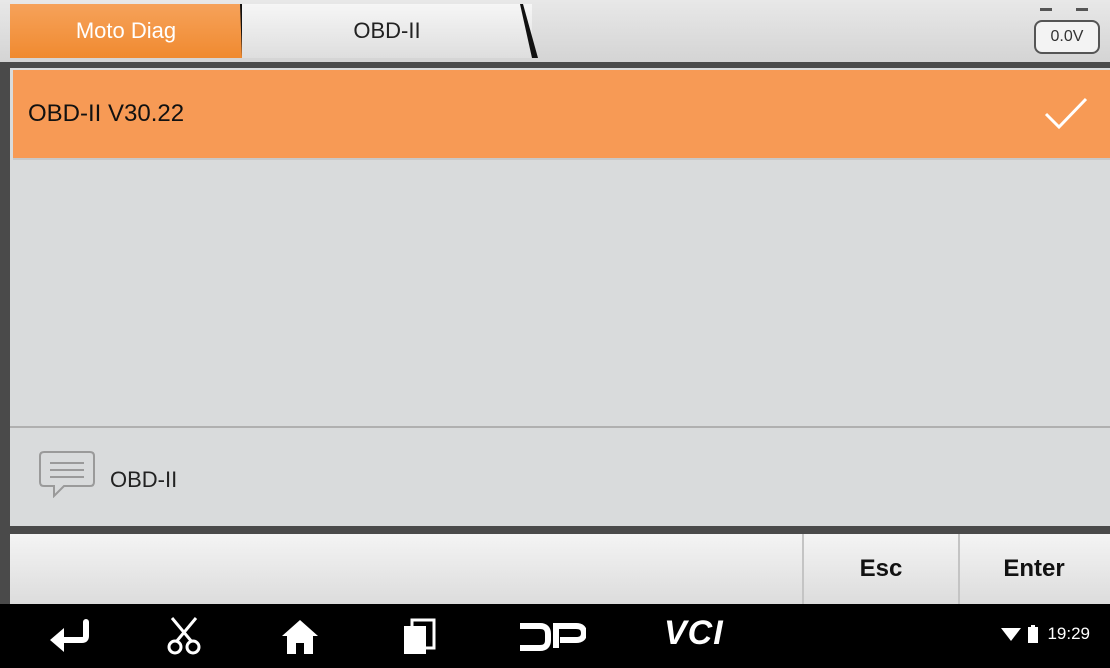  Describe the element at coordinates (184, 636) in the screenshot. I see `scissors-icon` at that location.